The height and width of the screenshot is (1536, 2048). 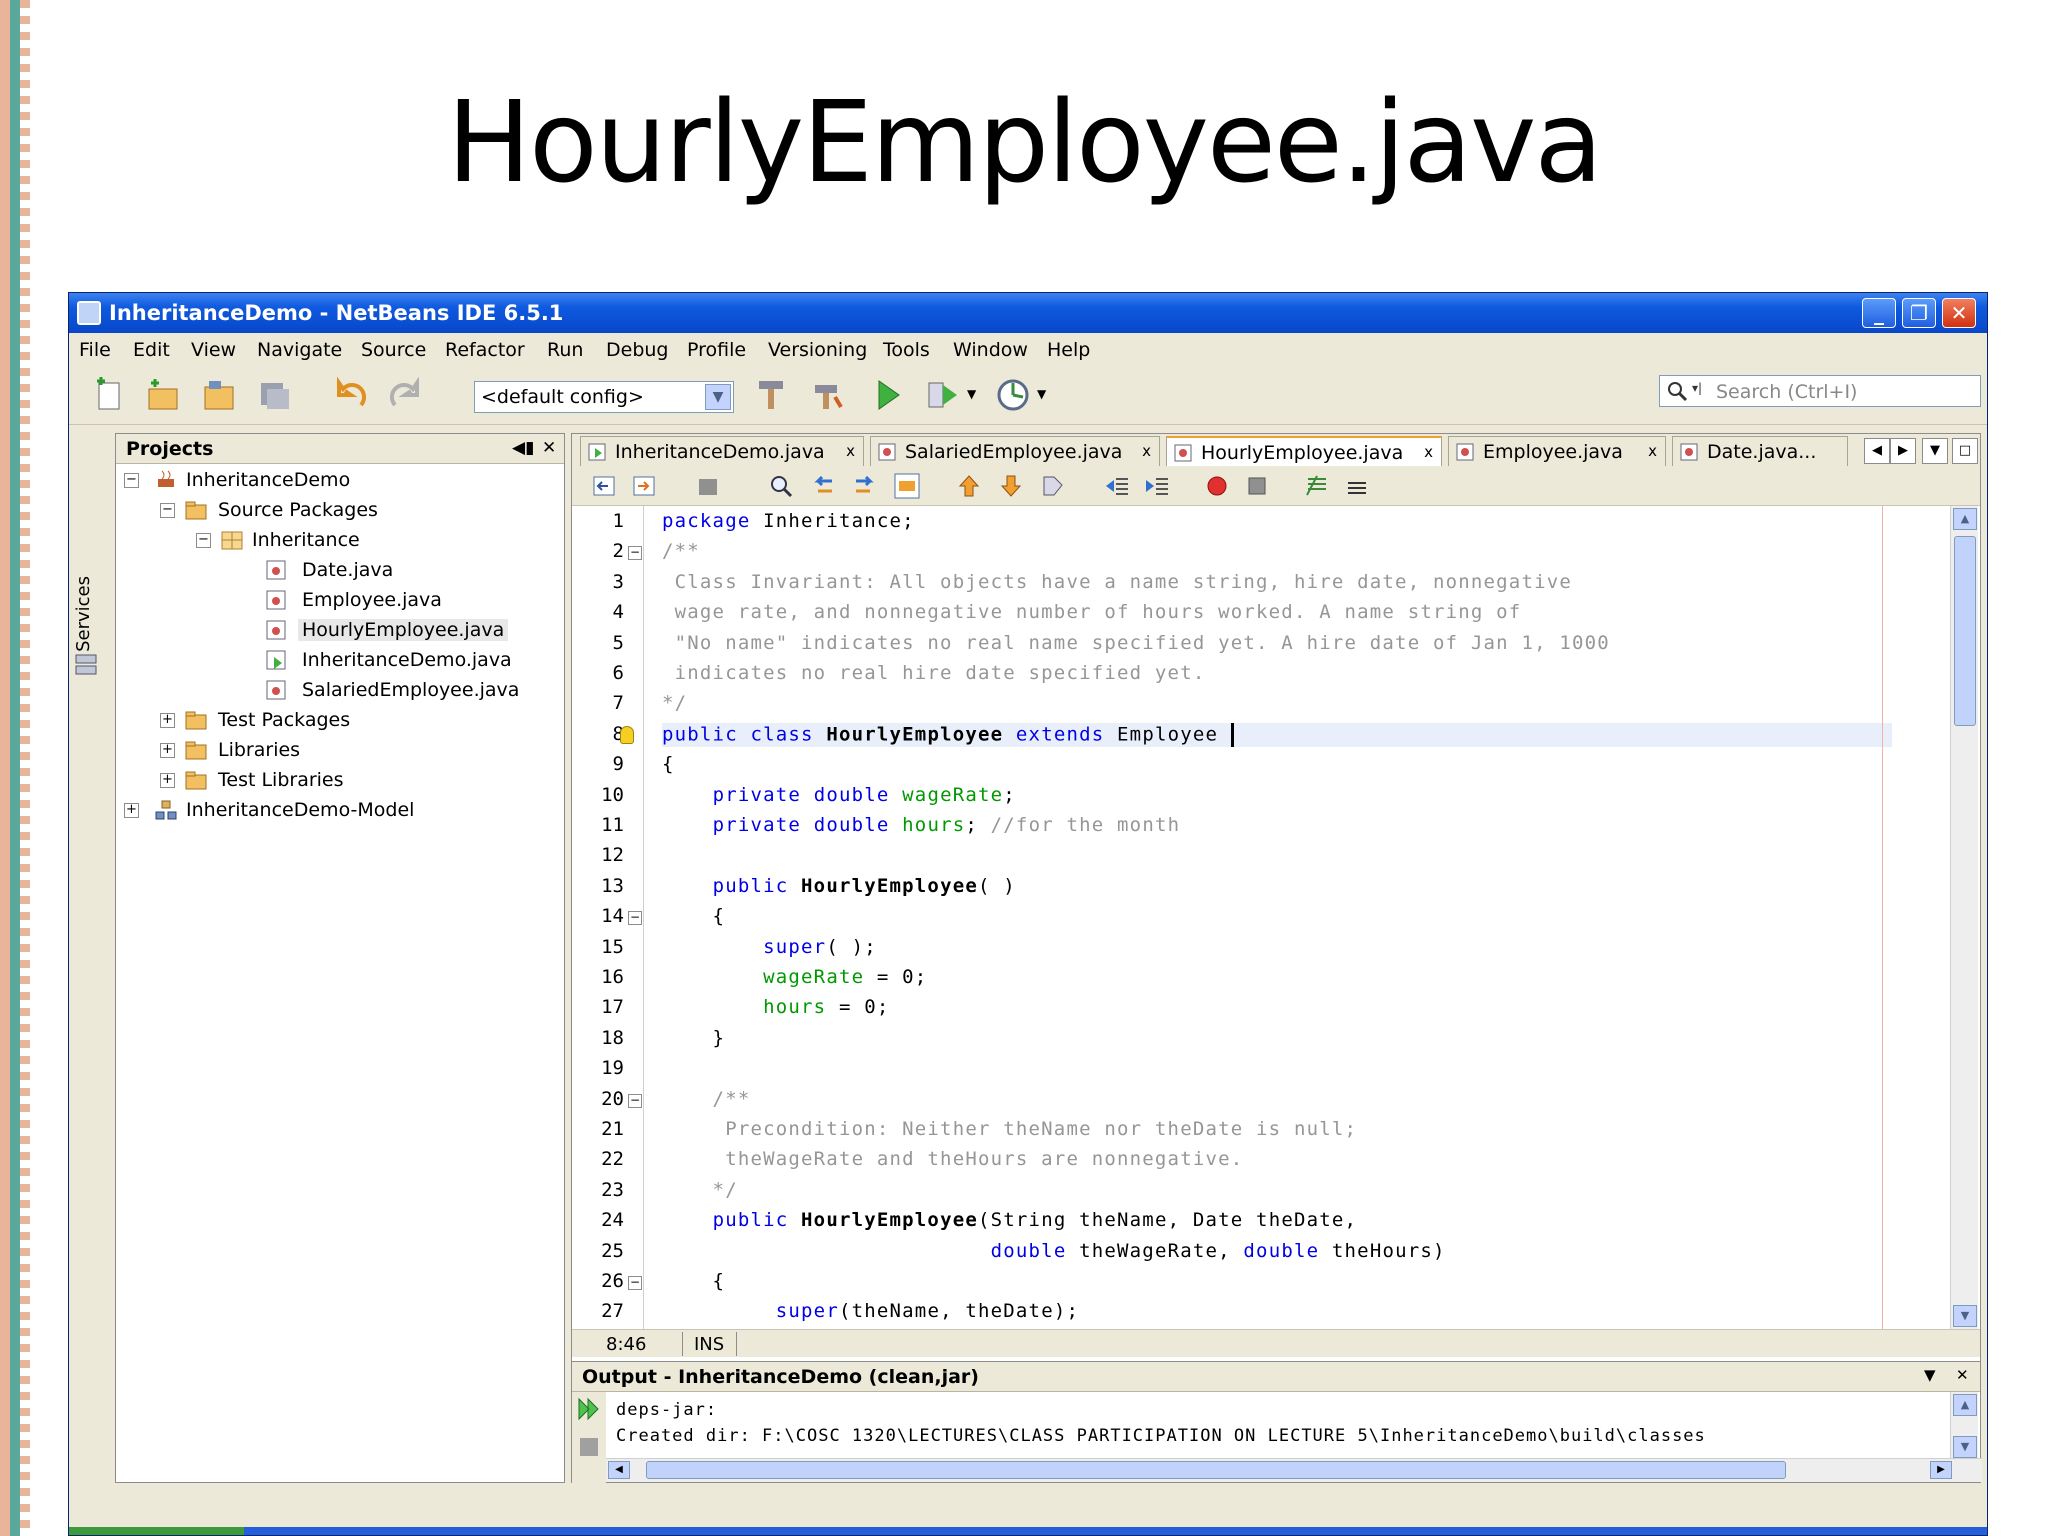 What do you see at coordinates (1959, 313) in the screenshot?
I see `close-button: ✕` at bounding box center [1959, 313].